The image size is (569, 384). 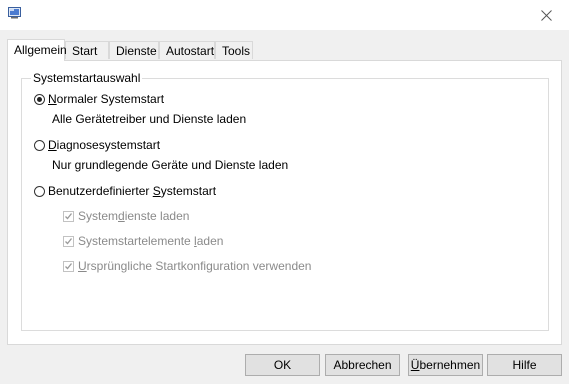 I want to click on tab-start: Start, so click(x=87, y=50).